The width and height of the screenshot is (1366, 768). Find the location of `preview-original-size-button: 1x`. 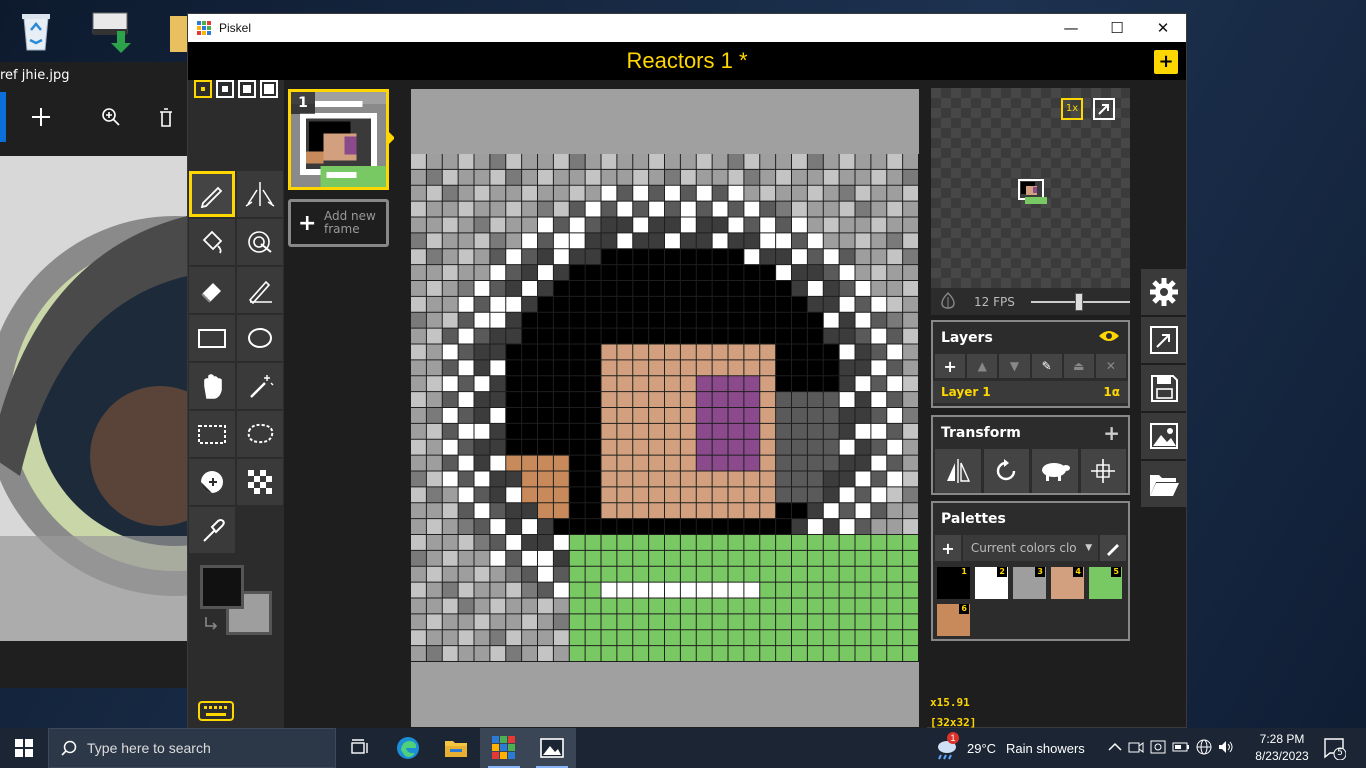

preview-original-size-button: 1x is located at coordinates (1072, 109).